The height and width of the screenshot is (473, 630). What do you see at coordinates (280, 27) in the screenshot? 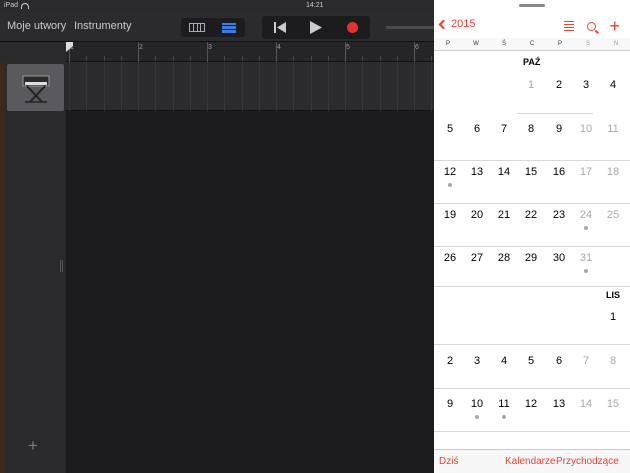
I see `go-to-start-button` at bounding box center [280, 27].